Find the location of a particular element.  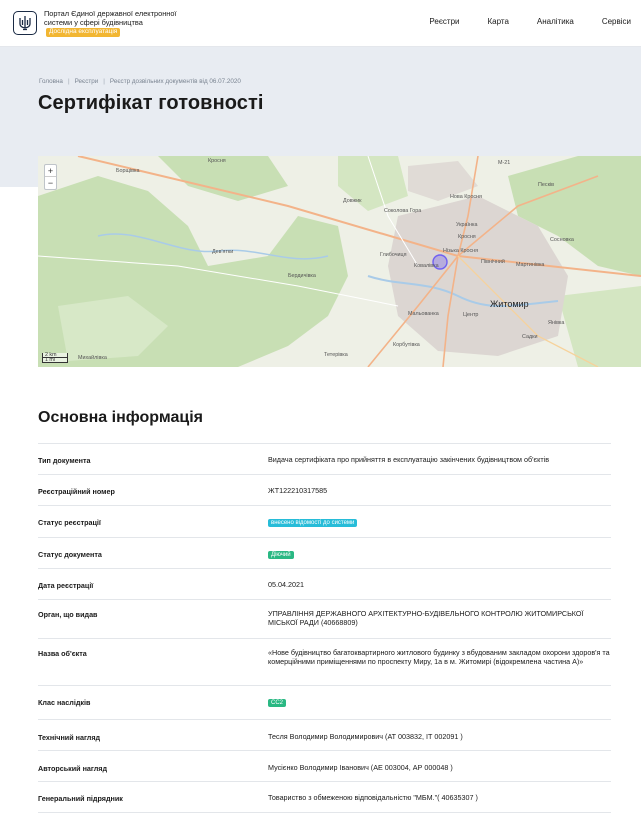

info-row-reg-date: Дата реєстрації 05.04.2021 is located at coordinates (324, 583).